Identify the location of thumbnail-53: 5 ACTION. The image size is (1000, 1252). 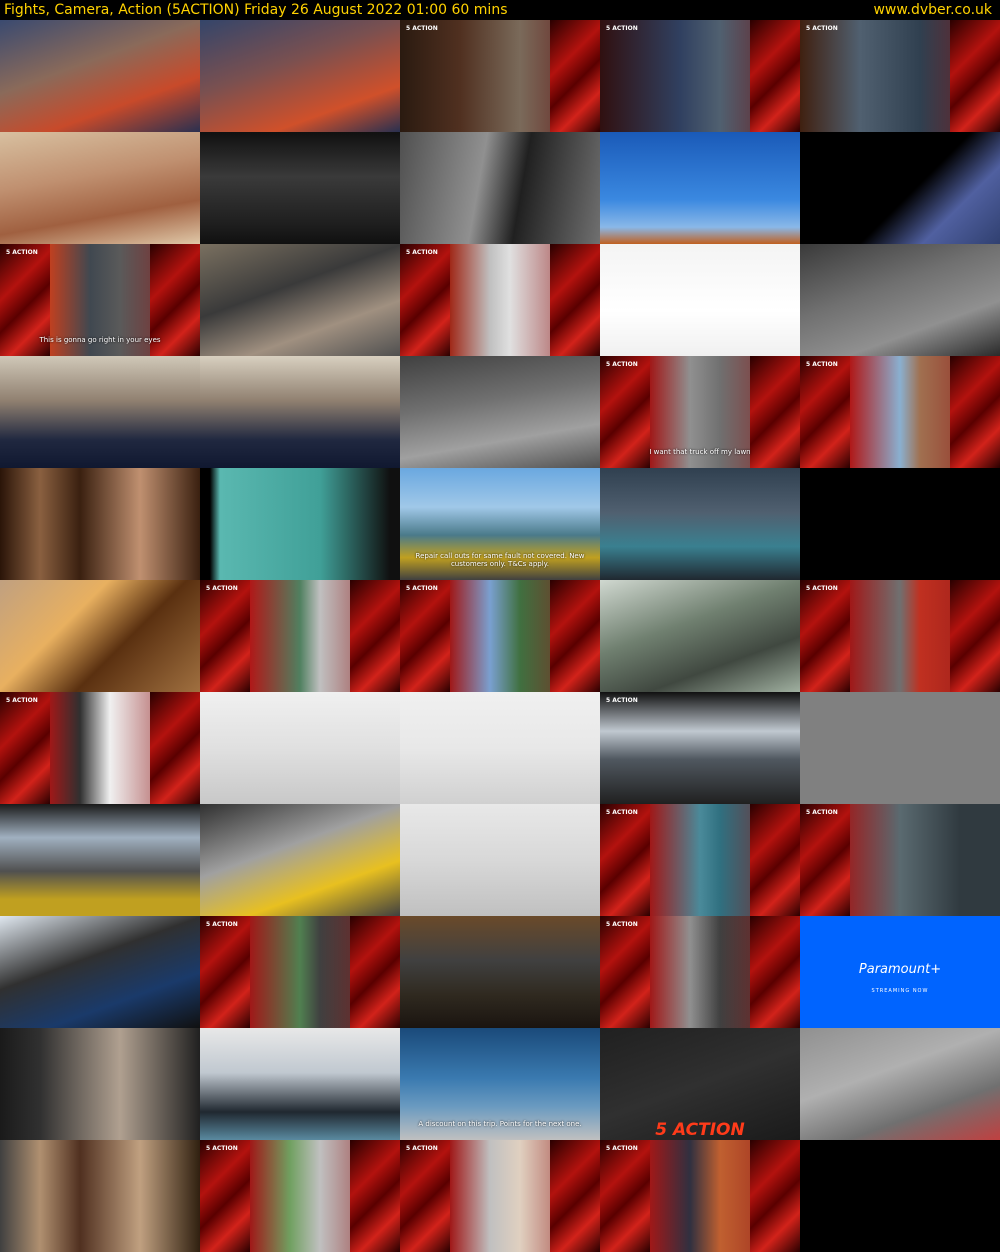
(700, 1196).